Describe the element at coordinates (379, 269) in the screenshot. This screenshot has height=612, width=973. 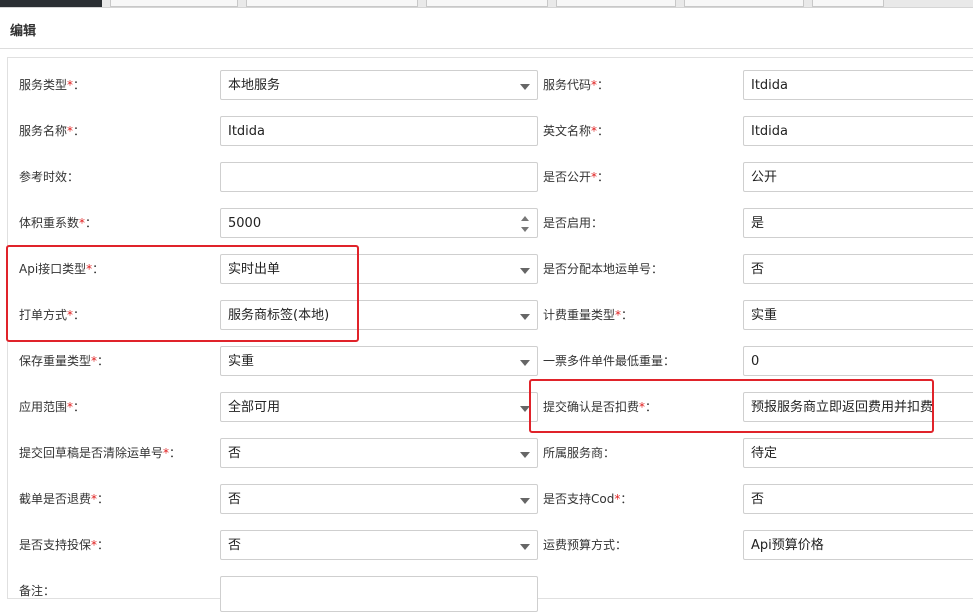
I see `row-5-left-select: 实时出单` at that location.